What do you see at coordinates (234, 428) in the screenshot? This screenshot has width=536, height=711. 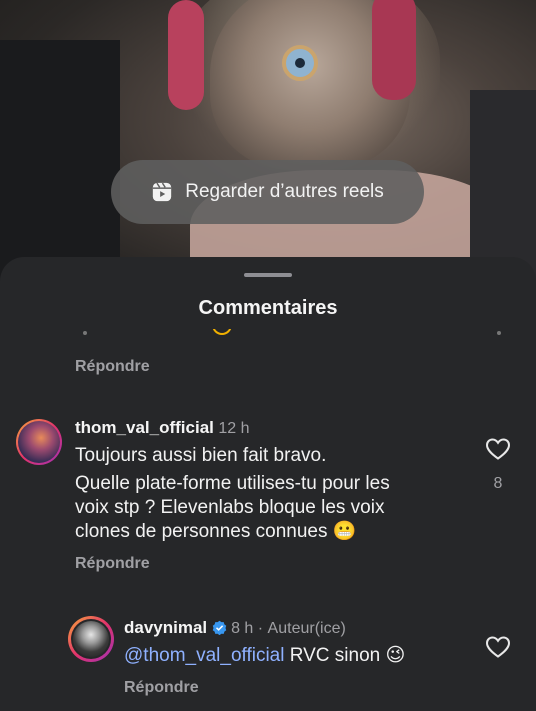 I see `comment-time: 12 h` at bounding box center [234, 428].